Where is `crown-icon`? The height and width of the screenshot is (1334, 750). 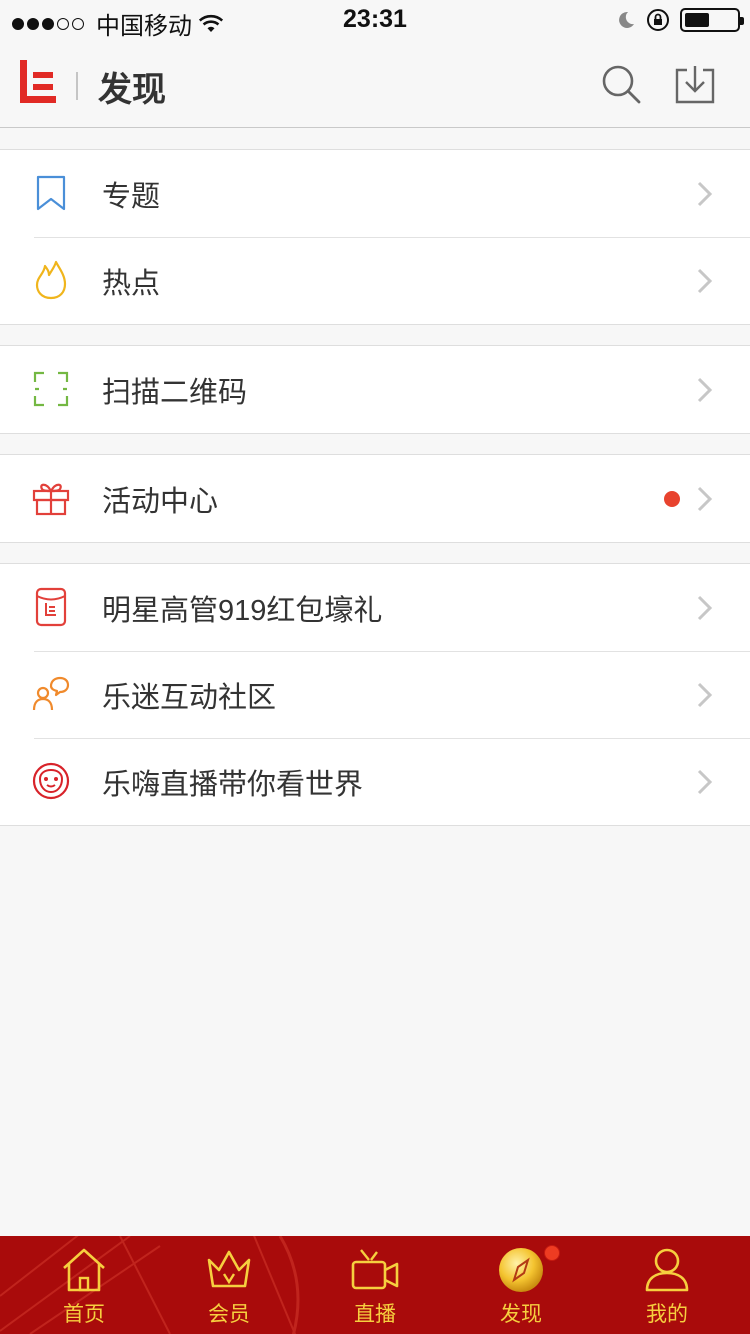
crown-icon is located at coordinates (229, 1269).